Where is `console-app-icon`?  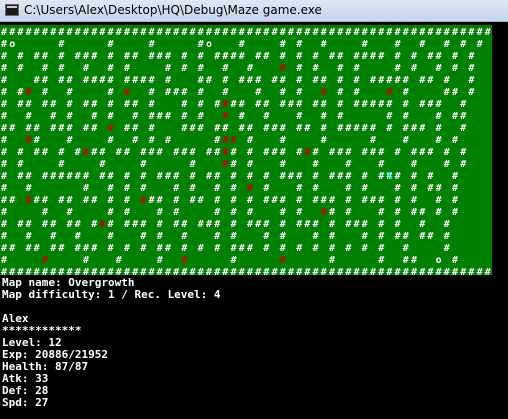 console-app-icon is located at coordinates (12, 10).